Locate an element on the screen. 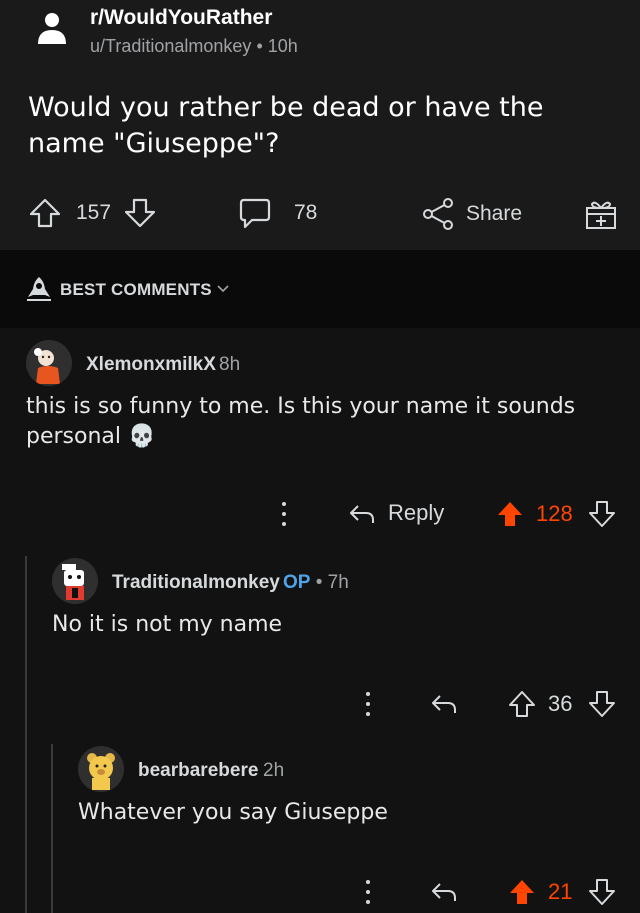 This screenshot has height=913, width=640. post-author: u/Traditionalmonkey is located at coordinates (170, 46).